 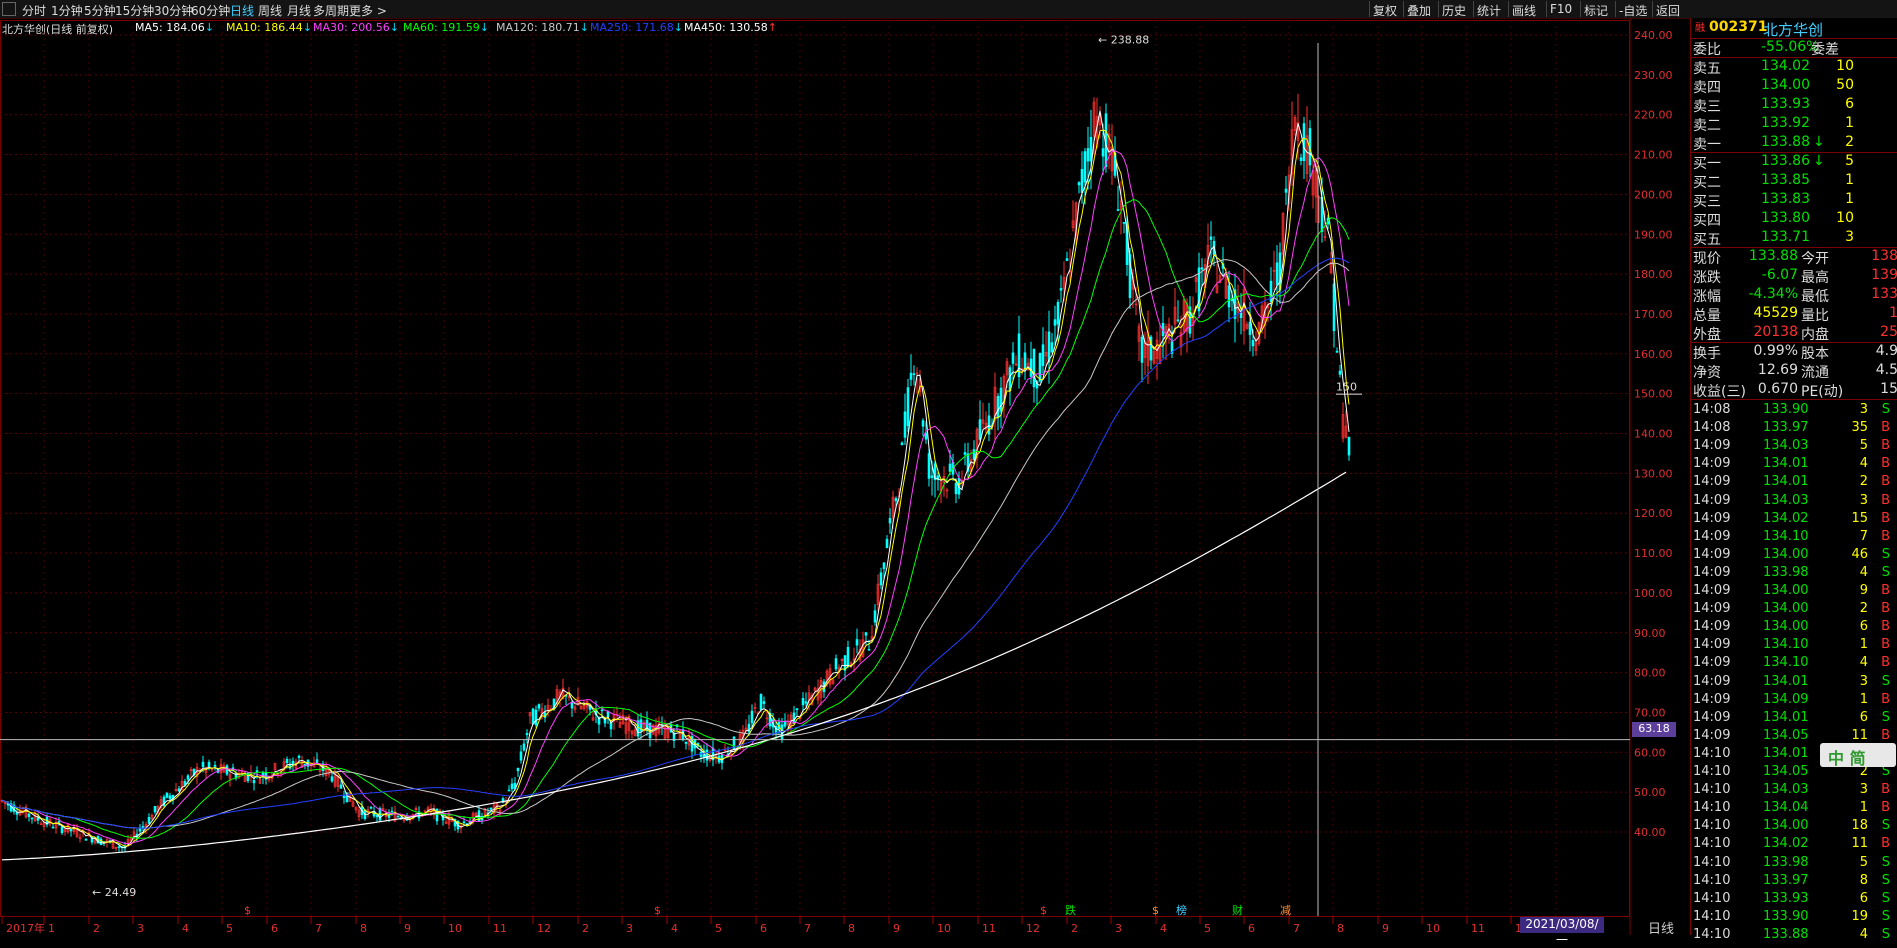 I want to click on x-tick-label: 2, so click(x=96, y=928).